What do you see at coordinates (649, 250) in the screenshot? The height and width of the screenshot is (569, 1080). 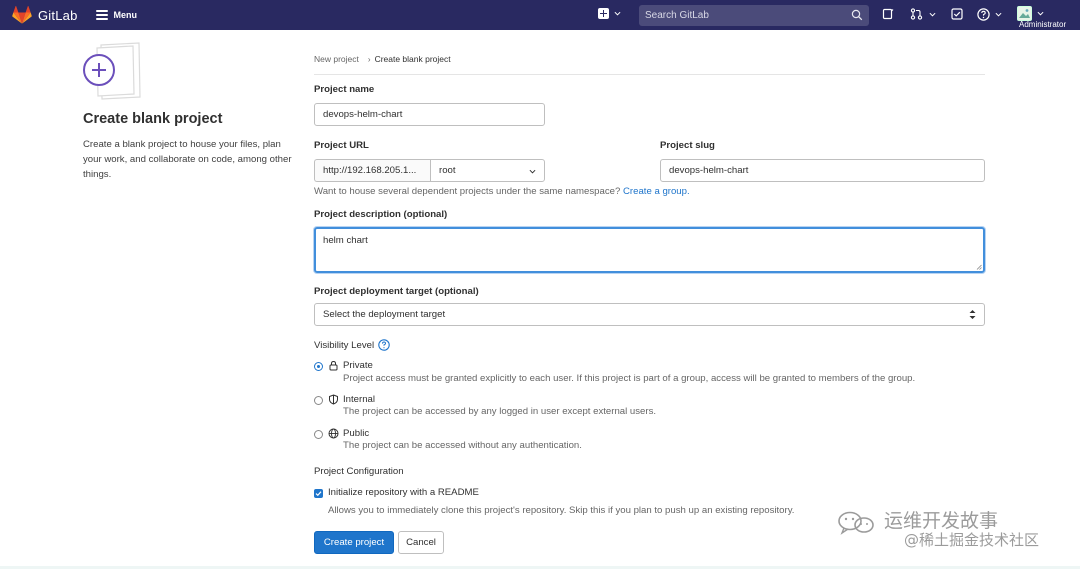 I see `description-textarea: helm chart` at bounding box center [649, 250].